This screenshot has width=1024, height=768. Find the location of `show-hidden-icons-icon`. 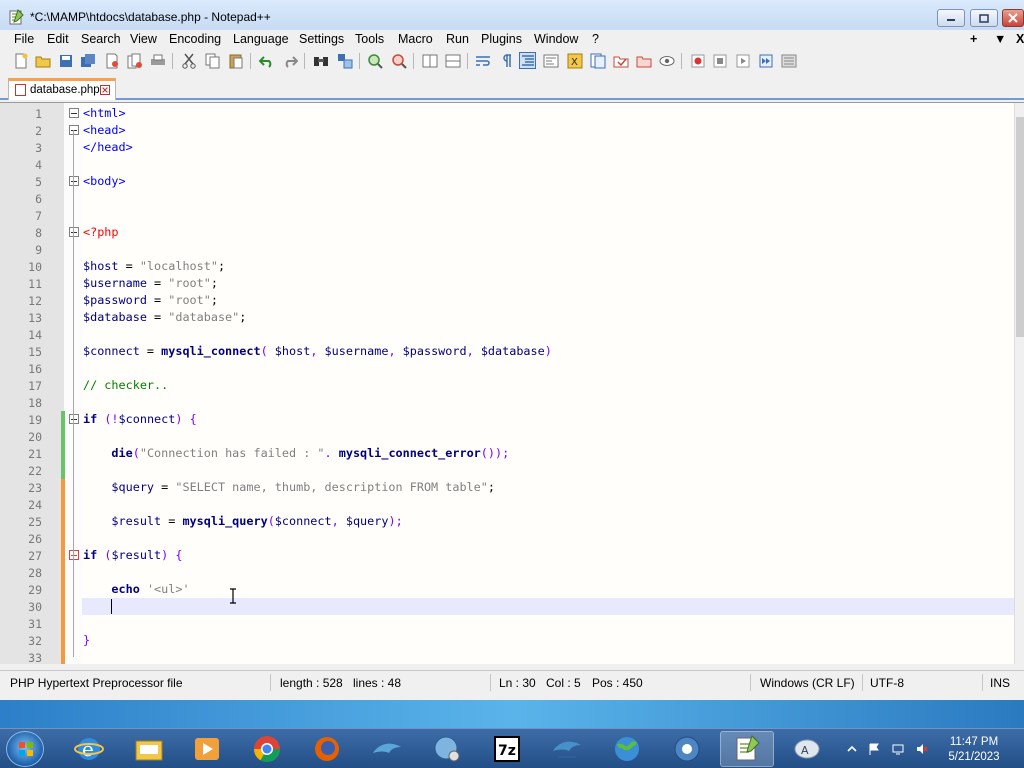

show-hidden-icons-icon is located at coordinates (852, 749).